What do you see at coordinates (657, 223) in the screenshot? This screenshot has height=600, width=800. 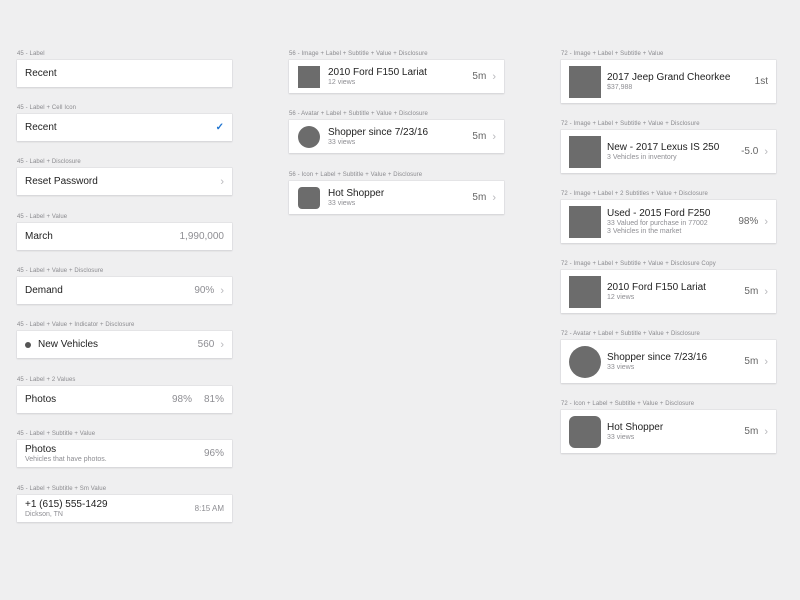 I see `cell-subtitle: 33 Valued for purchase in 77002` at bounding box center [657, 223].